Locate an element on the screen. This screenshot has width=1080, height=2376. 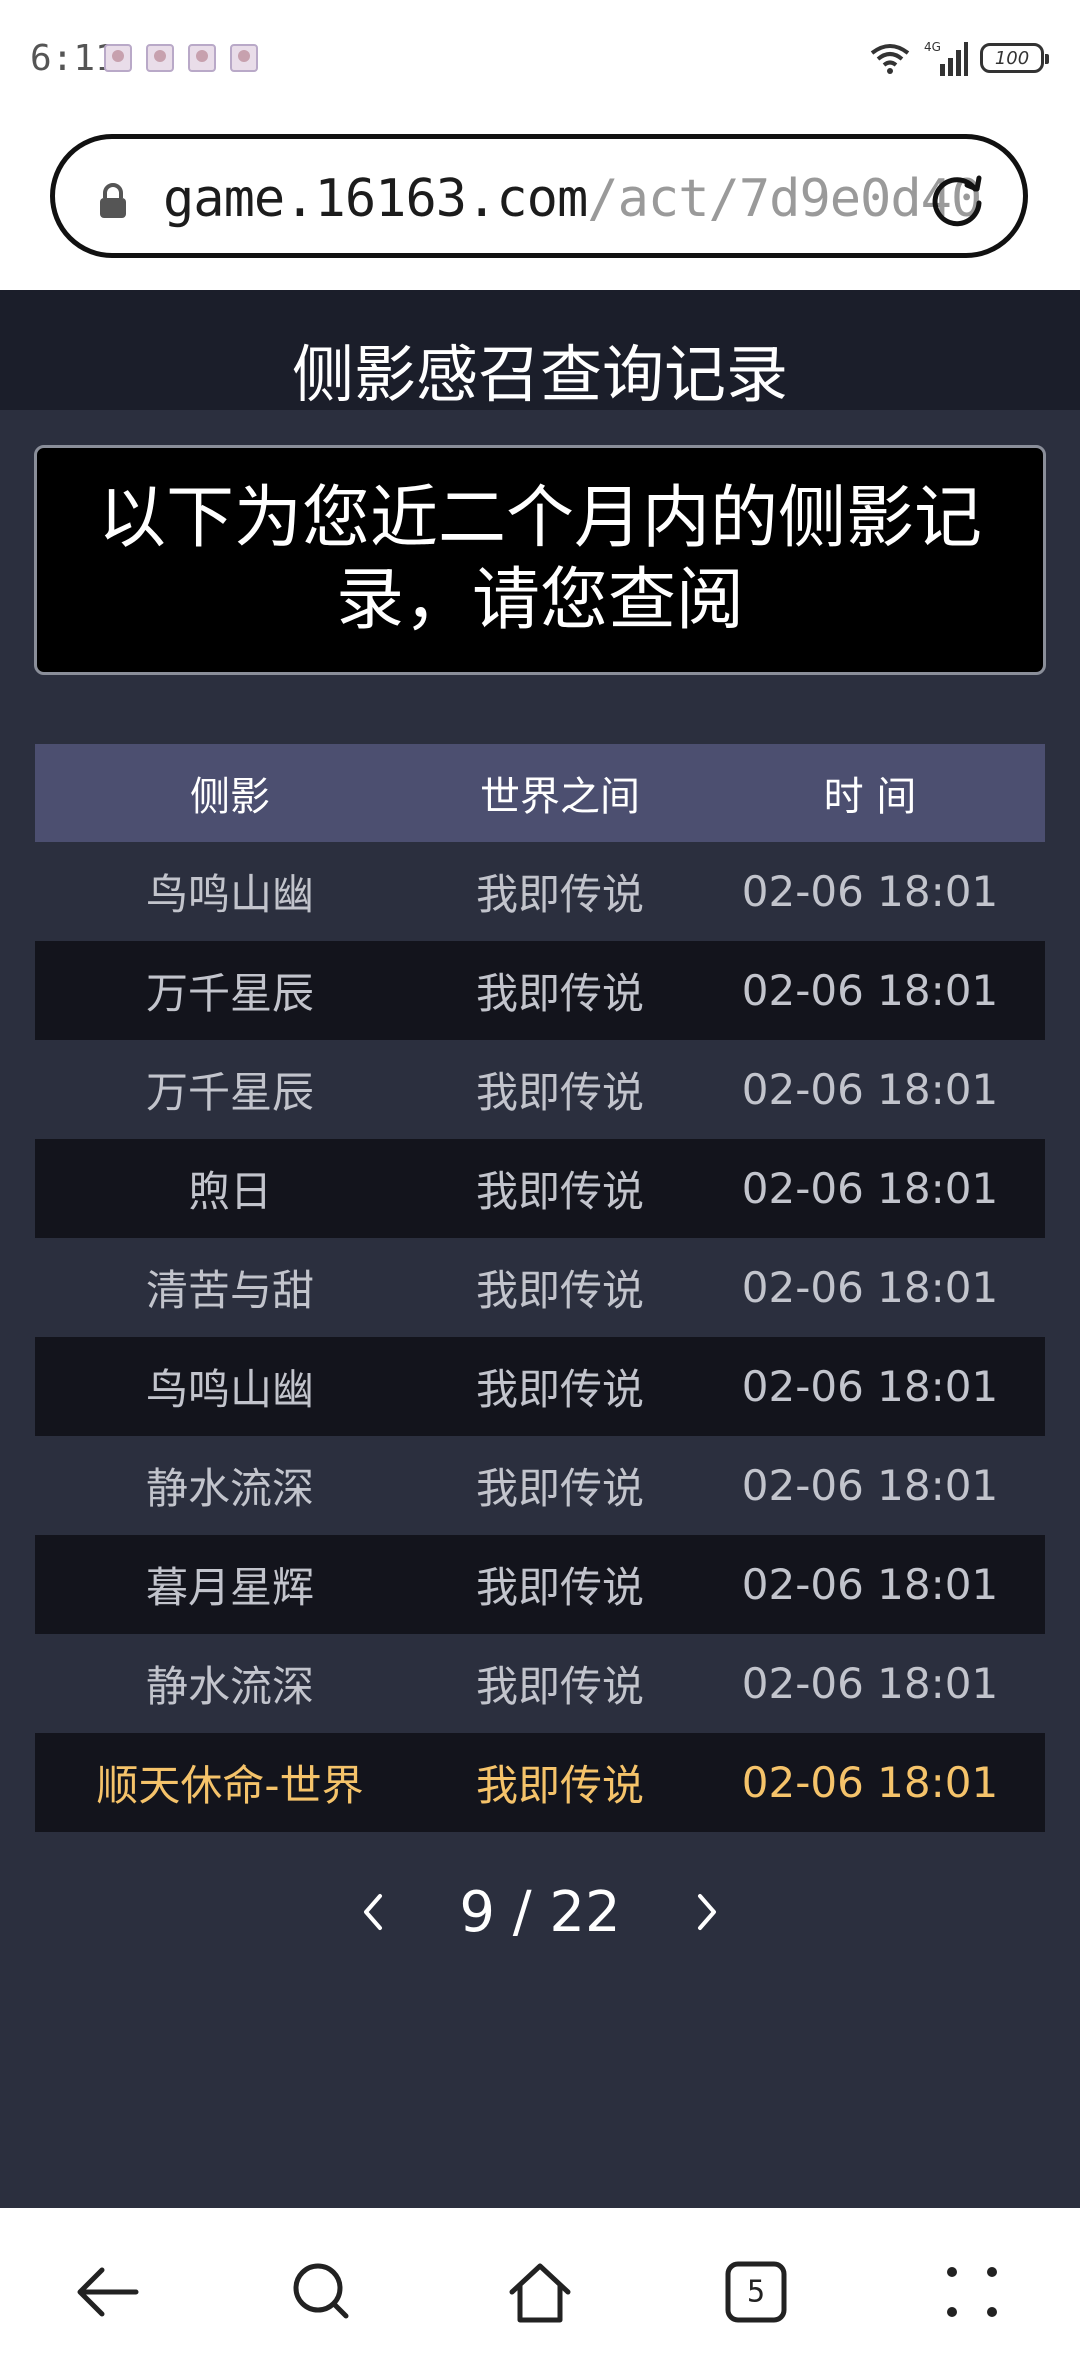
url-text: game.16163.com/act/7d9e0d40 is located at coordinates (572, 199).